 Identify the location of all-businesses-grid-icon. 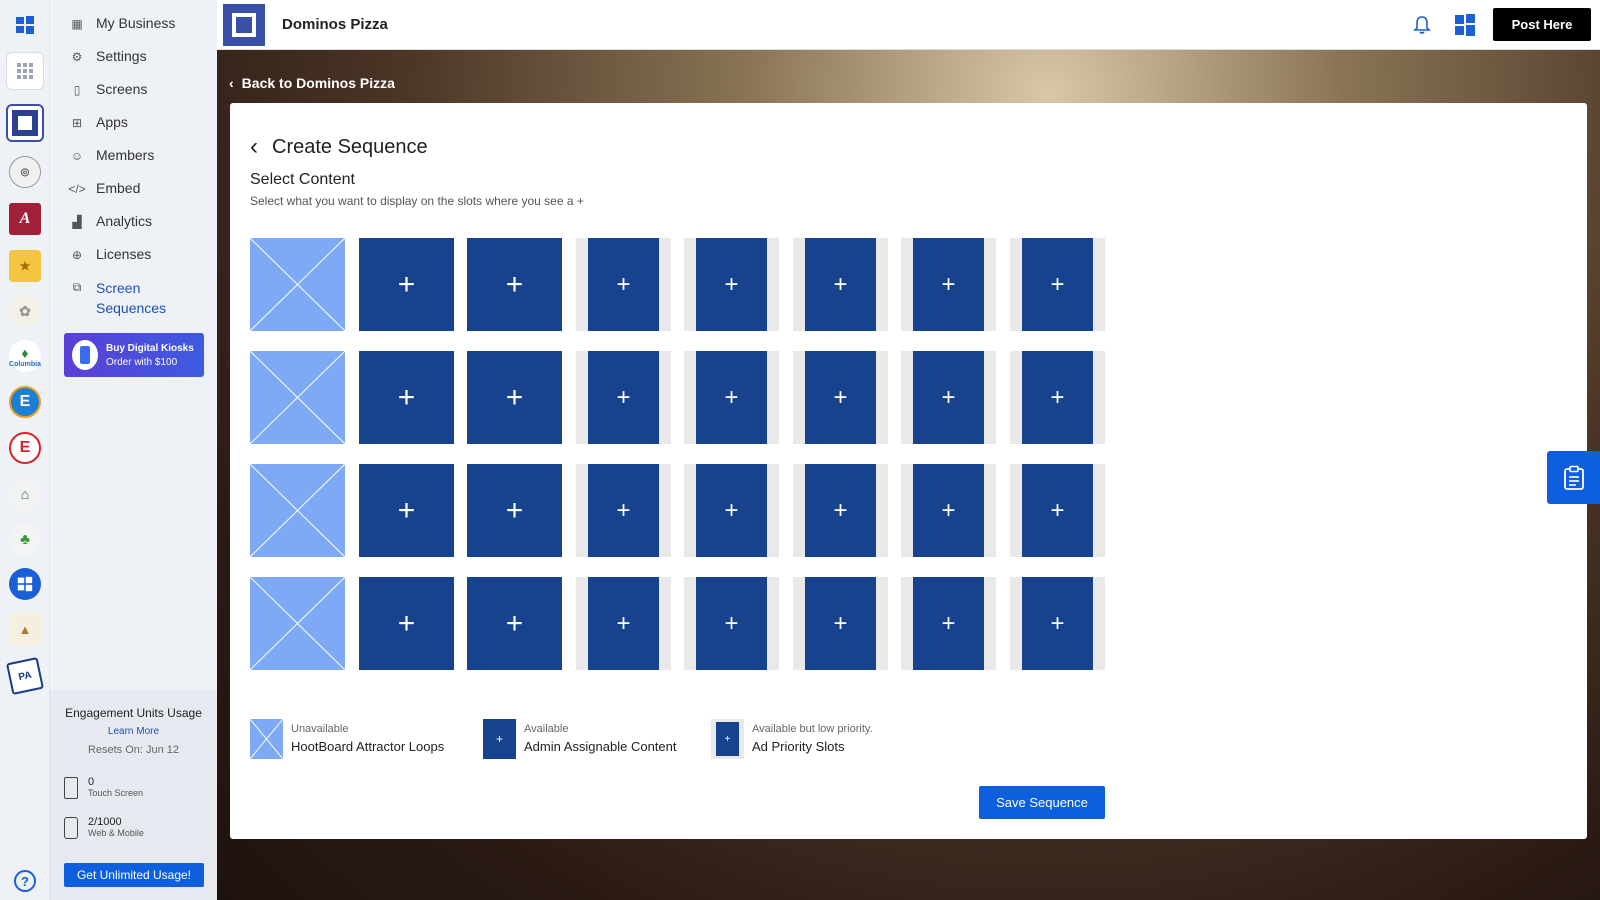
(25, 71).